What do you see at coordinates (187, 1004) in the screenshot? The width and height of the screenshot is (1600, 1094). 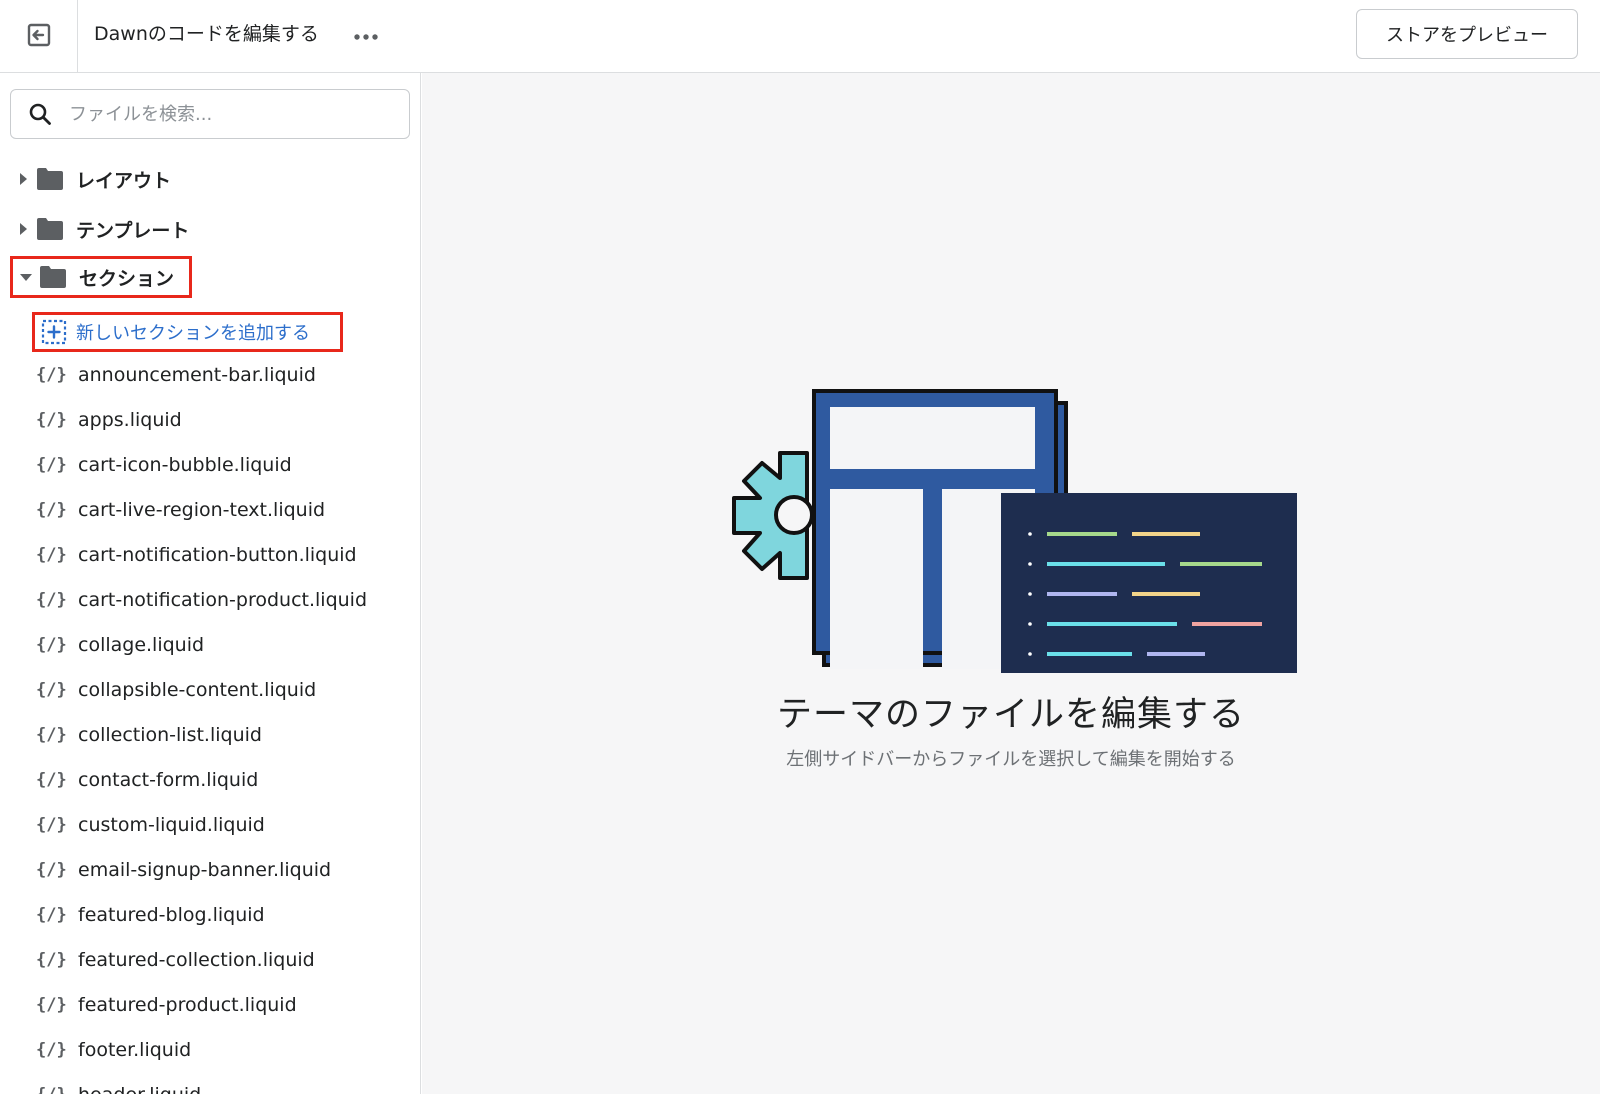 I see `file-name: featured-product.liquid` at bounding box center [187, 1004].